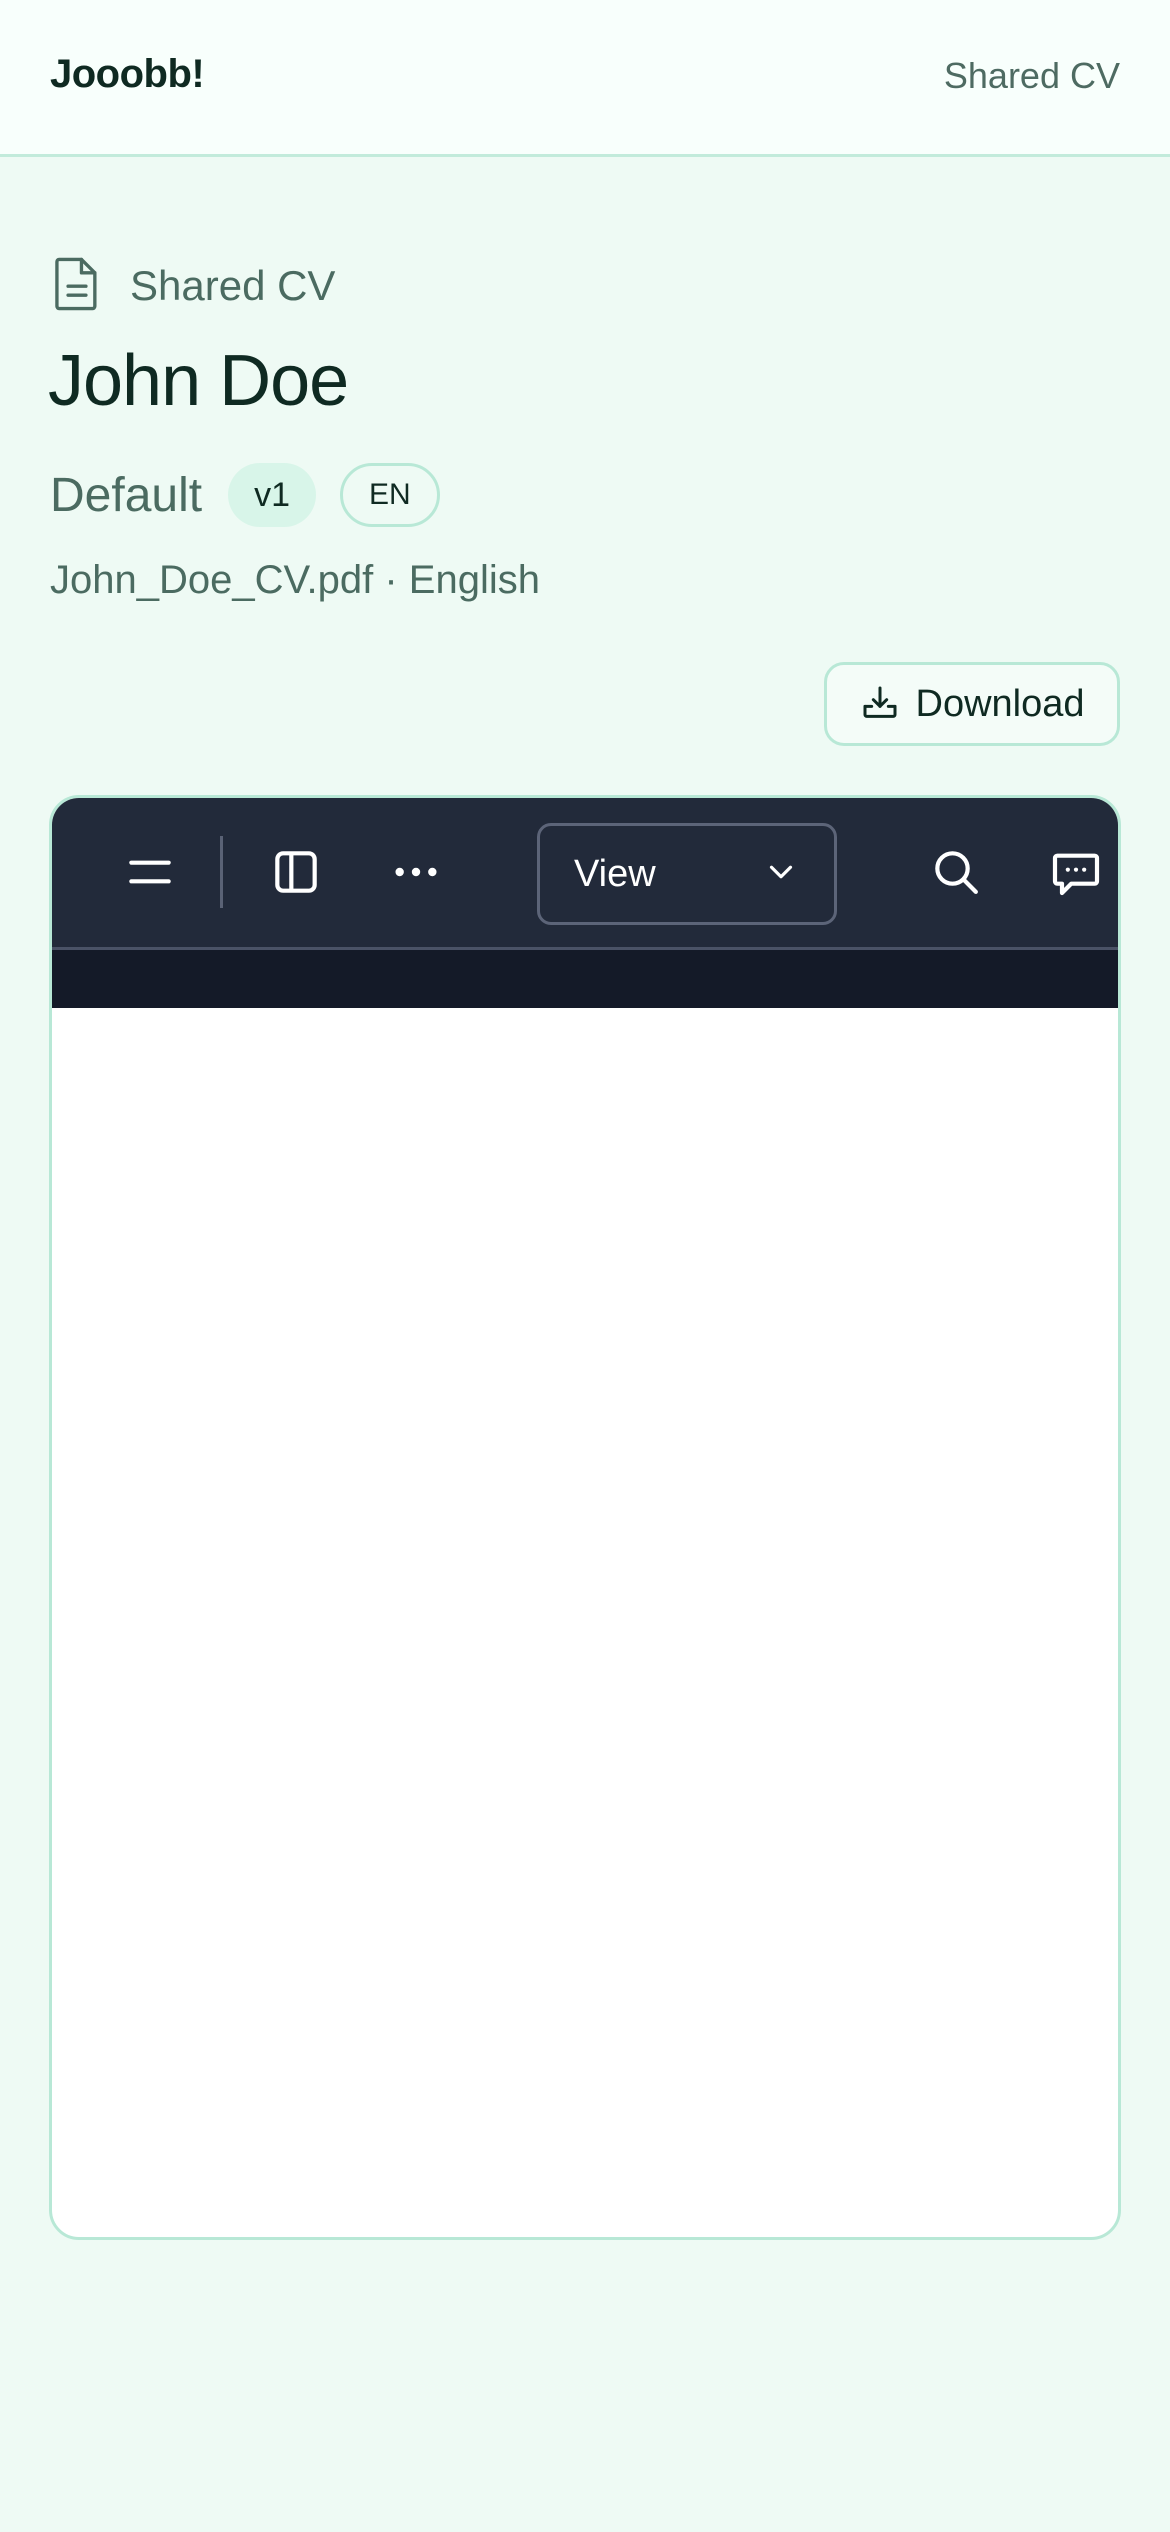 Image resolution: width=1170 pixels, height=2532 pixels. I want to click on sidebar-toggle-icon, so click(296, 874).